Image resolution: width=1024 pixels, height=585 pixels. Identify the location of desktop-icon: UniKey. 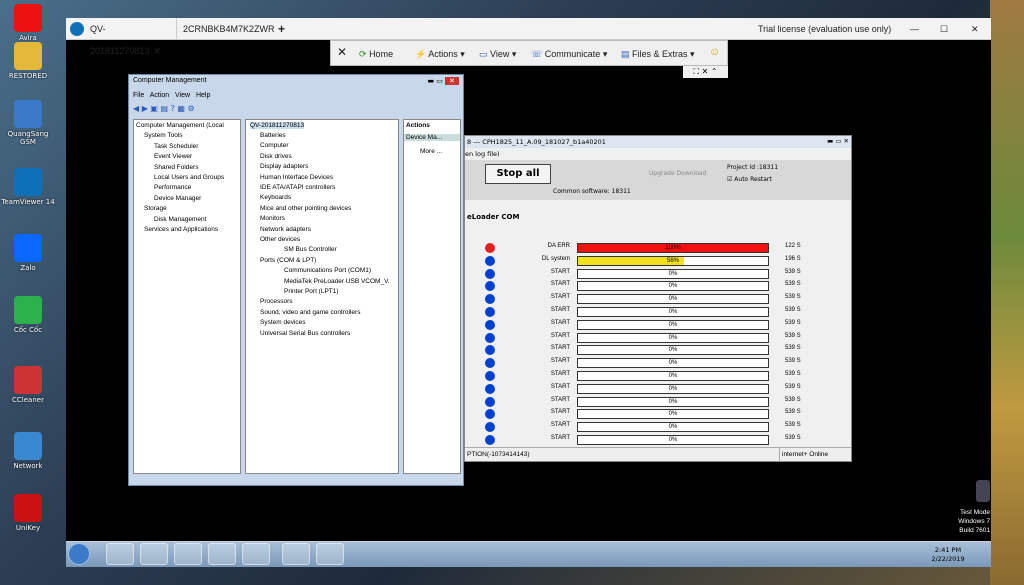
(28, 513).